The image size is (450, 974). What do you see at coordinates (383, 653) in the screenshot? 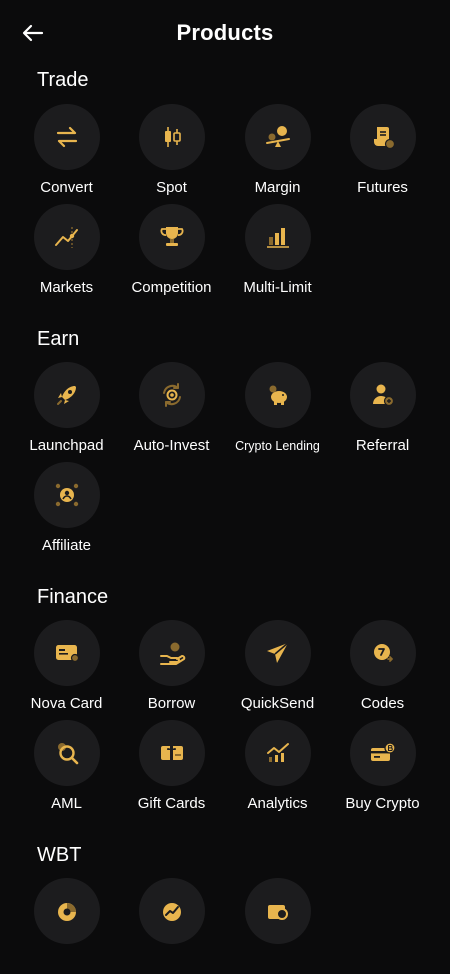
I see `coin-code-icon` at bounding box center [383, 653].